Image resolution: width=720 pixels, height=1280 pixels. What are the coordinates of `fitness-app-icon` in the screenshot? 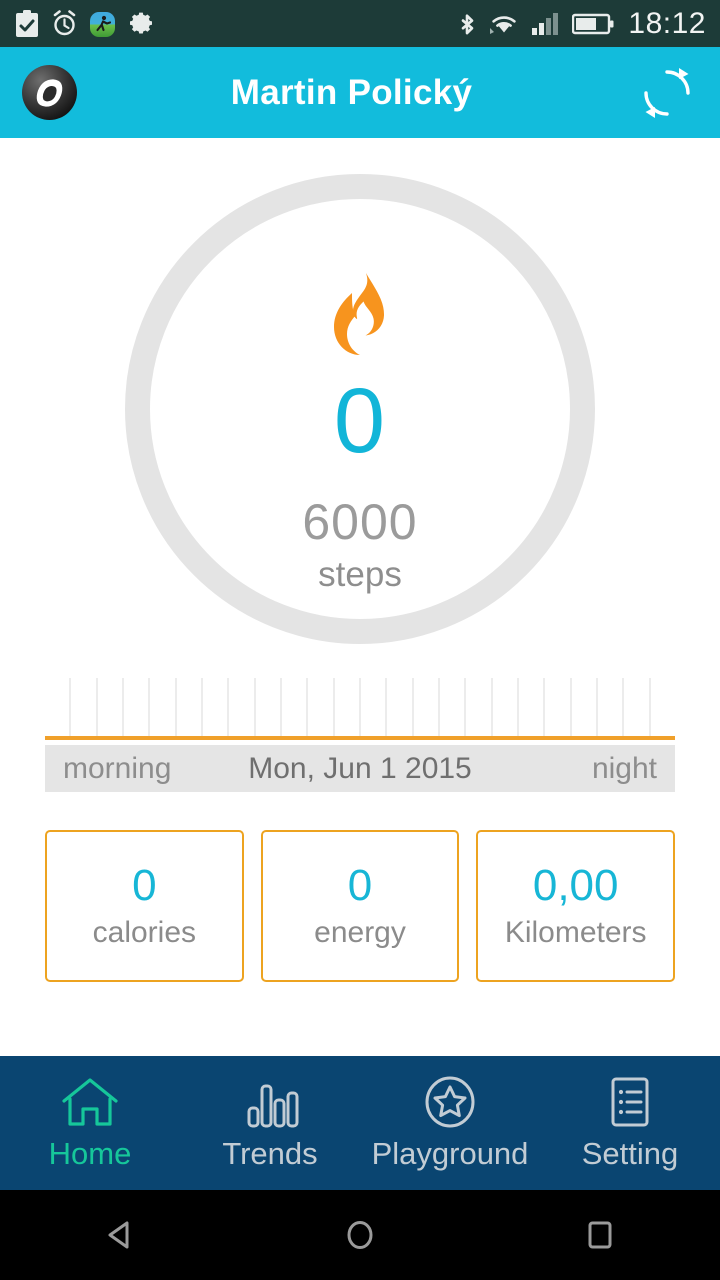 It's located at (102, 24).